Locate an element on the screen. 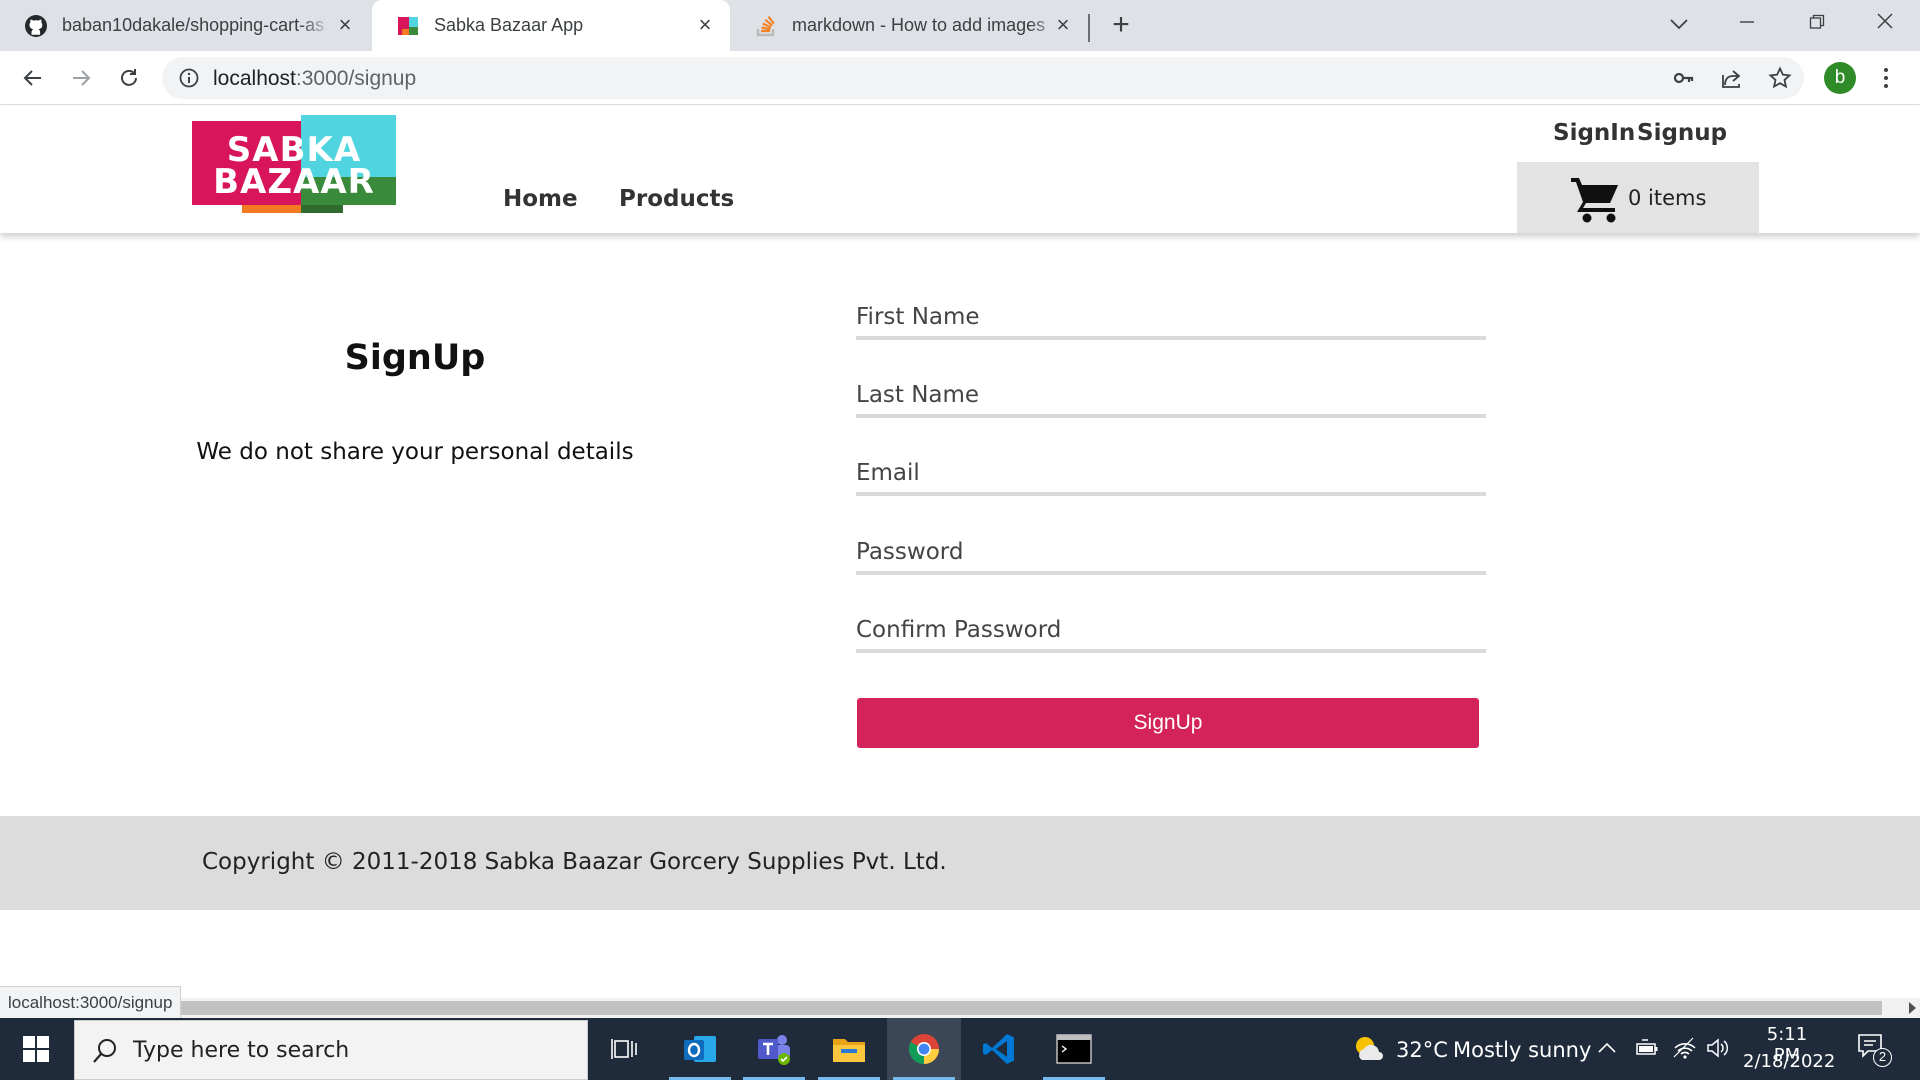  url-host: localhost is located at coordinates (254, 78).